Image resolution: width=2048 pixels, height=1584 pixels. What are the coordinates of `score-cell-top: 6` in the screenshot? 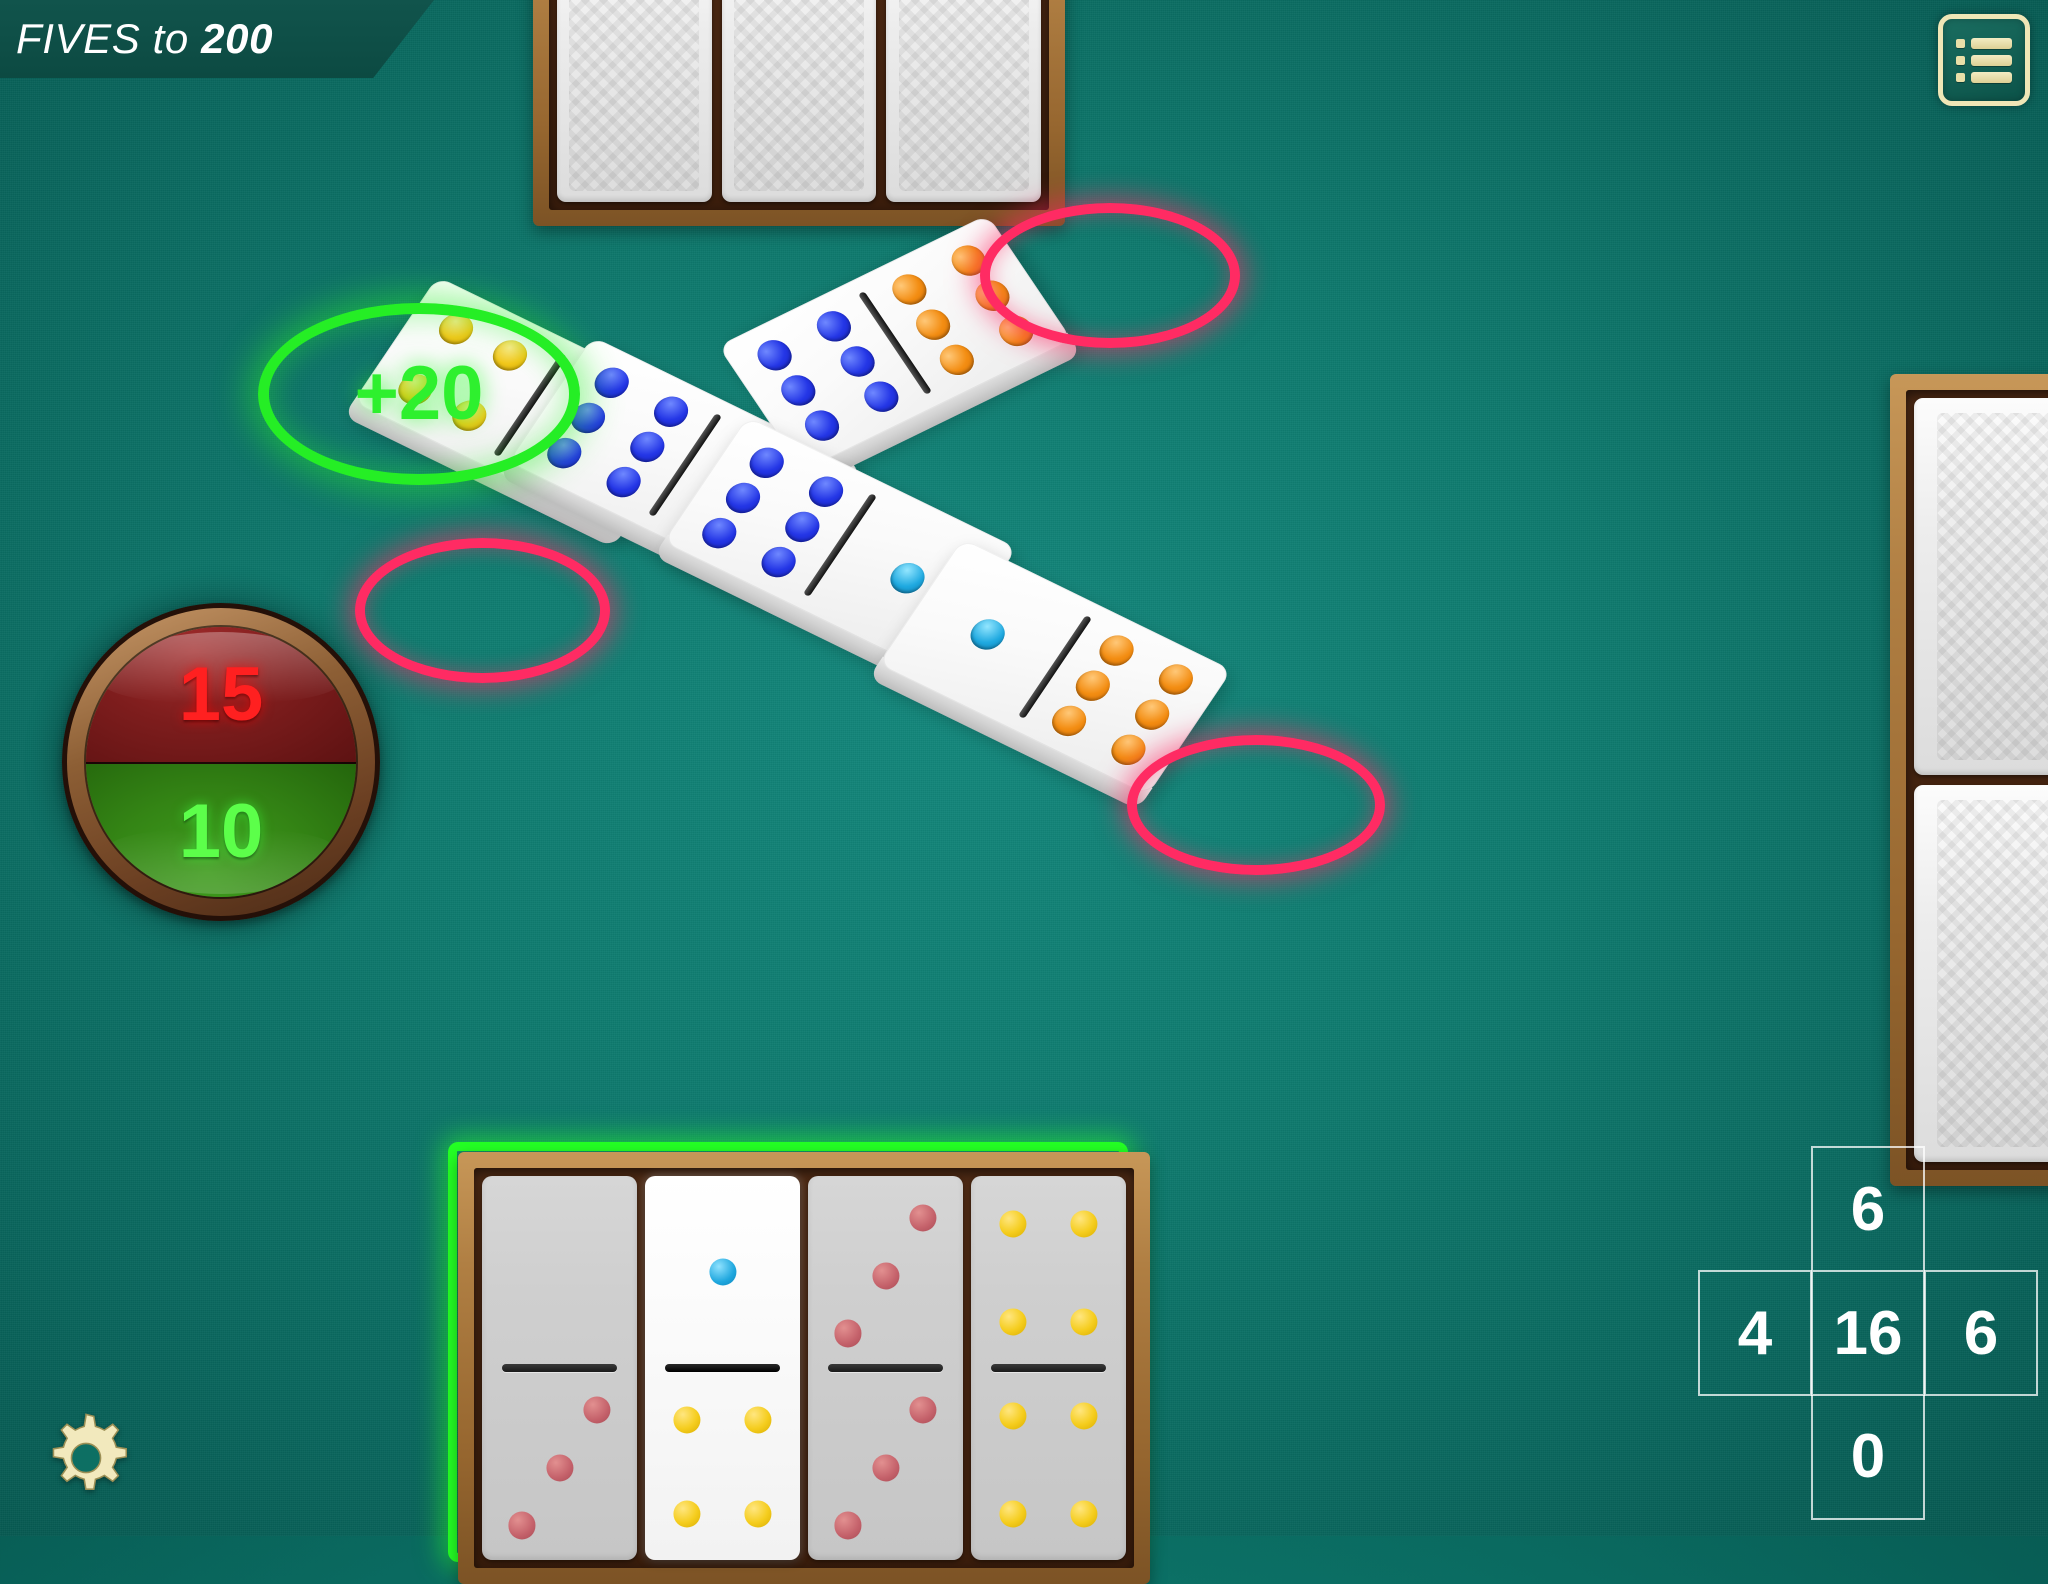 It's located at (1868, 1208).